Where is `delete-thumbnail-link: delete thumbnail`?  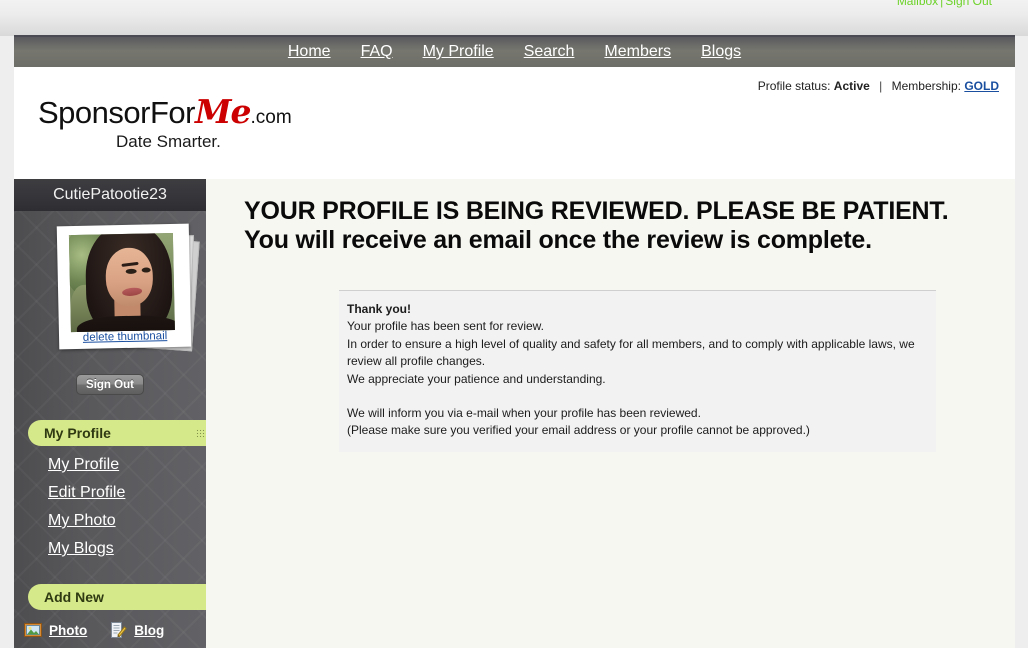
delete-thumbnail-link: delete thumbnail is located at coordinates (125, 337).